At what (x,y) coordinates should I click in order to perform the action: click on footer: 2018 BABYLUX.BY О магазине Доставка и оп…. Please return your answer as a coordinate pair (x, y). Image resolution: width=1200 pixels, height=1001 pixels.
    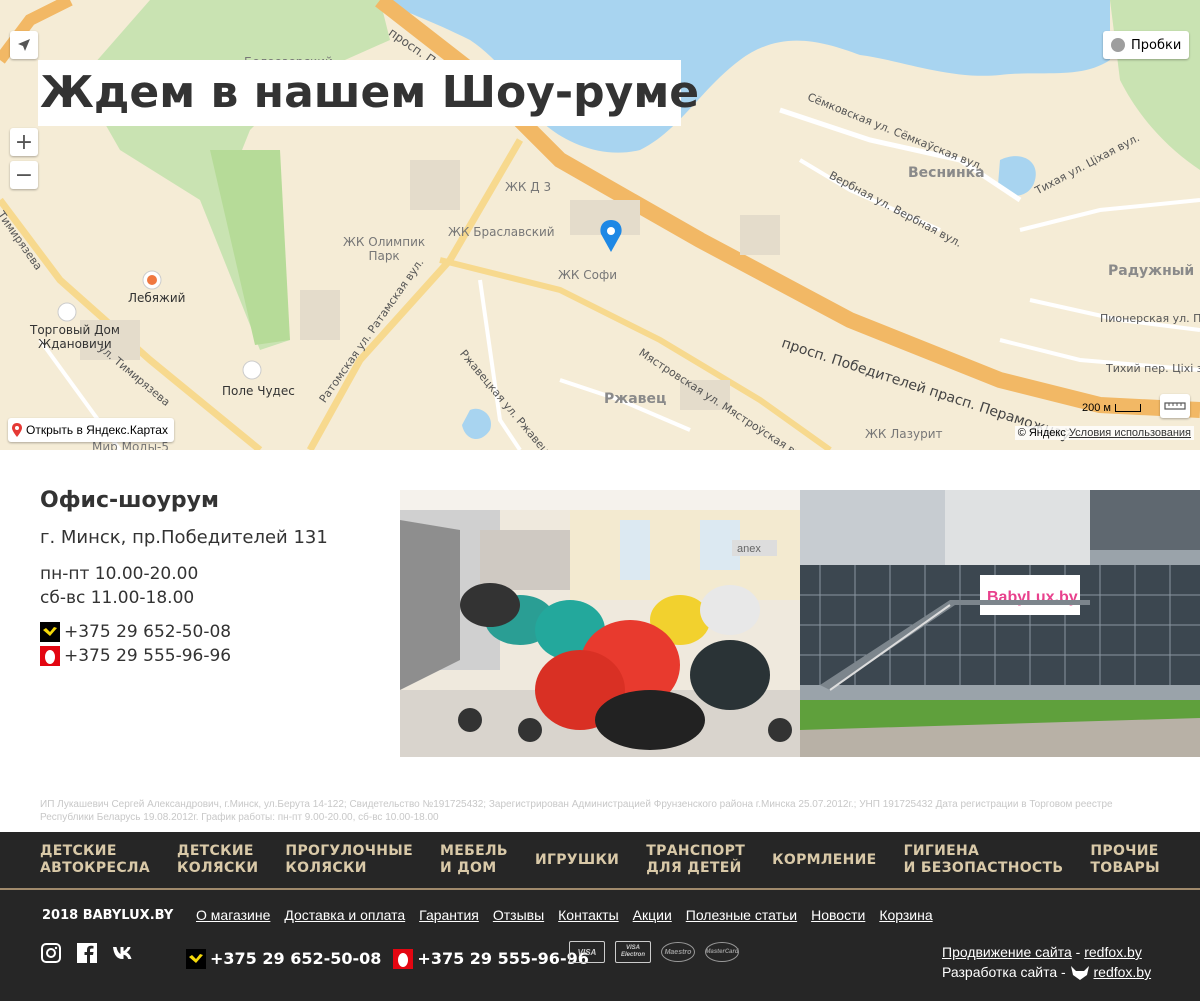
    Looking at the image, I should click on (600, 945).